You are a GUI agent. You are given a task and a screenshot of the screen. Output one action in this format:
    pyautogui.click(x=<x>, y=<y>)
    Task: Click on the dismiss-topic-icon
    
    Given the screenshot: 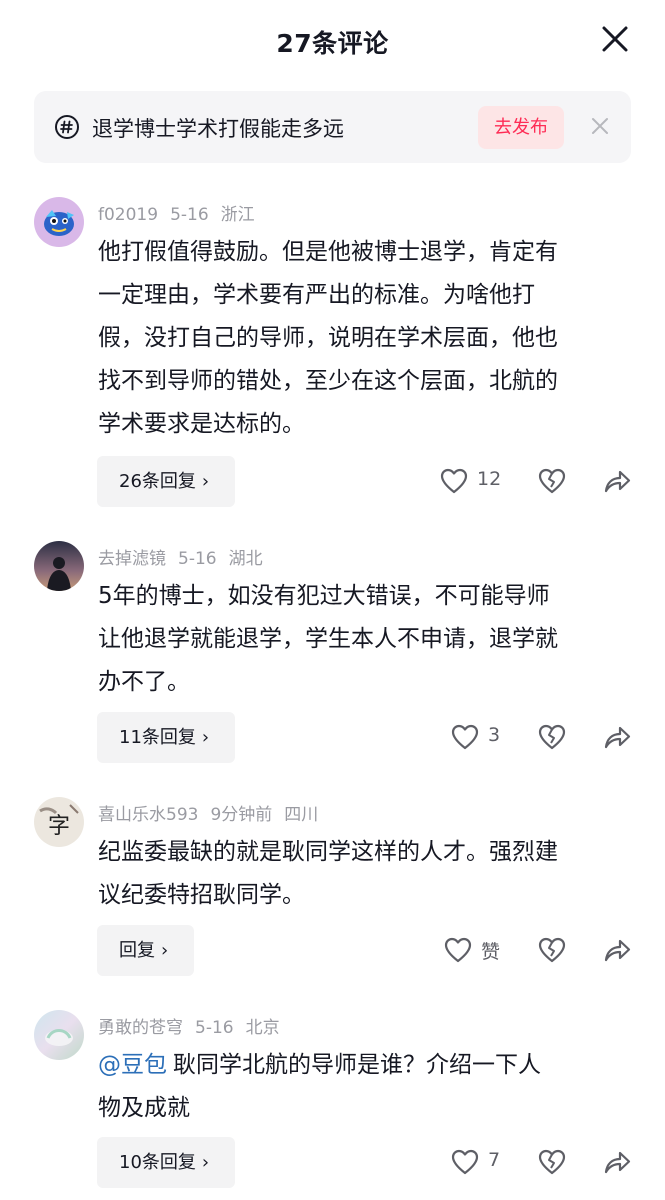 What is the action you would take?
    pyautogui.click(x=600, y=126)
    